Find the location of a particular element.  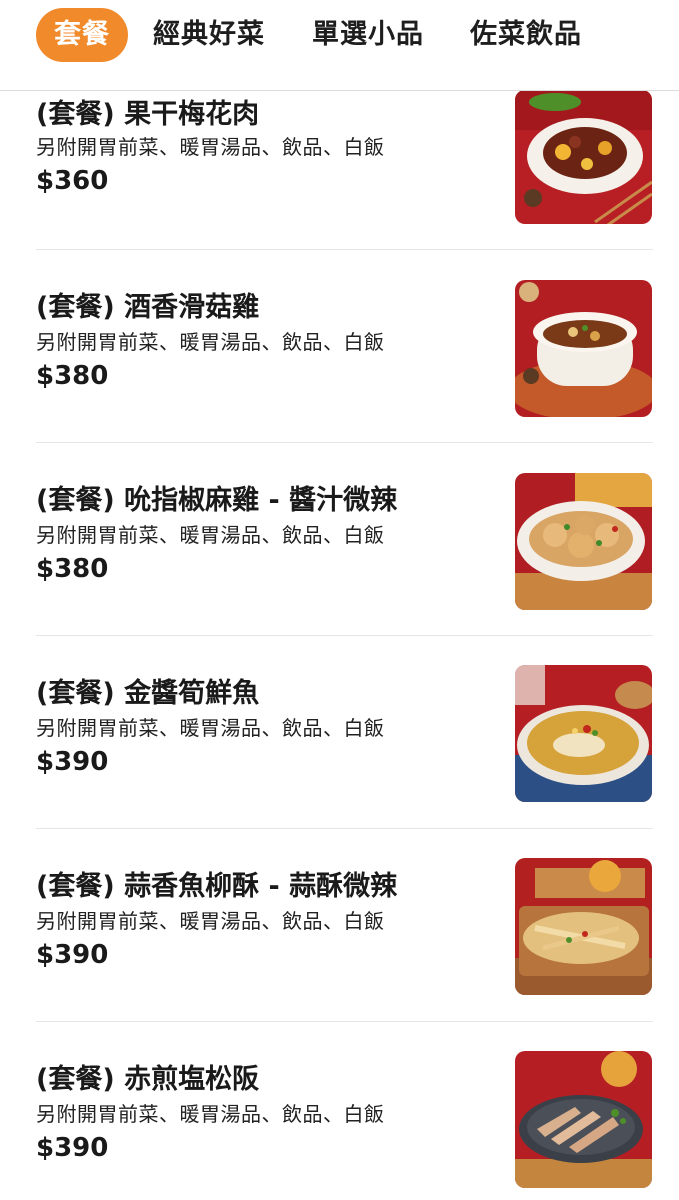

tab-sides-drinks: 佐菜飲品 is located at coordinates (526, 35).